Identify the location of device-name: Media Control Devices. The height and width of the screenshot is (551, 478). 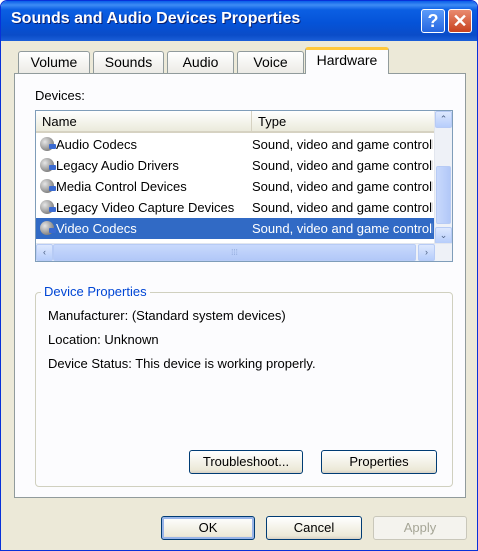
(121, 186).